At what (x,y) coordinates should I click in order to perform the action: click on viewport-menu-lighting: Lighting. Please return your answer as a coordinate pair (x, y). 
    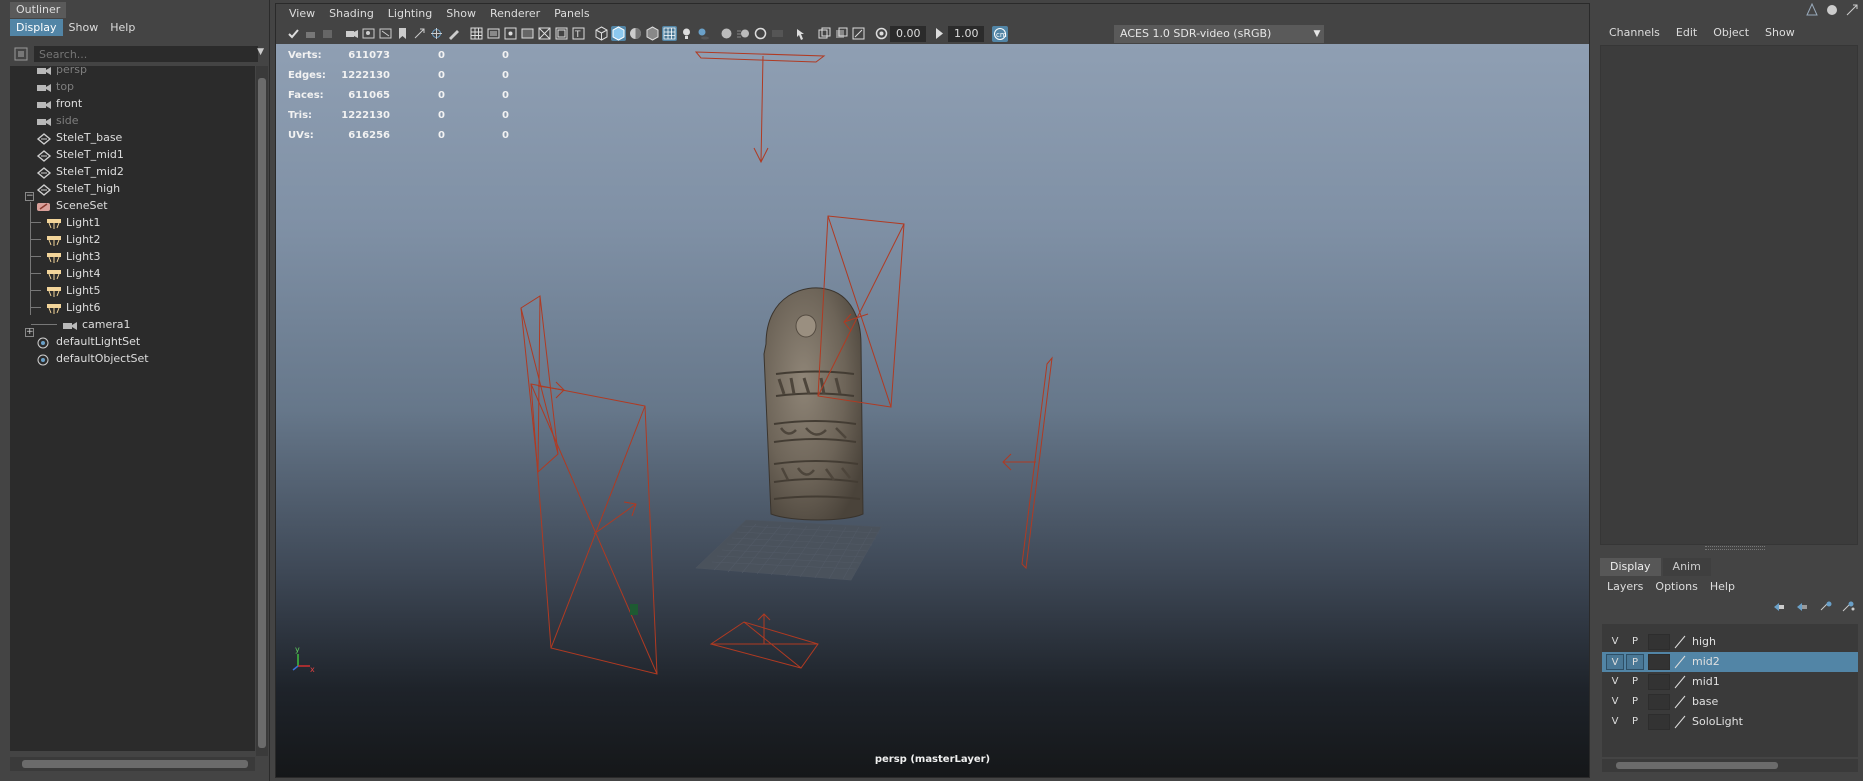
    Looking at the image, I should click on (410, 14).